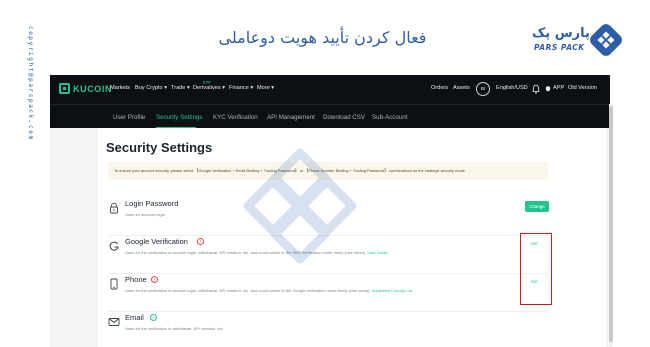 The height and width of the screenshot is (347, 650). I want to click on tab-sub-account: Sub-Account, so click(389, 117).